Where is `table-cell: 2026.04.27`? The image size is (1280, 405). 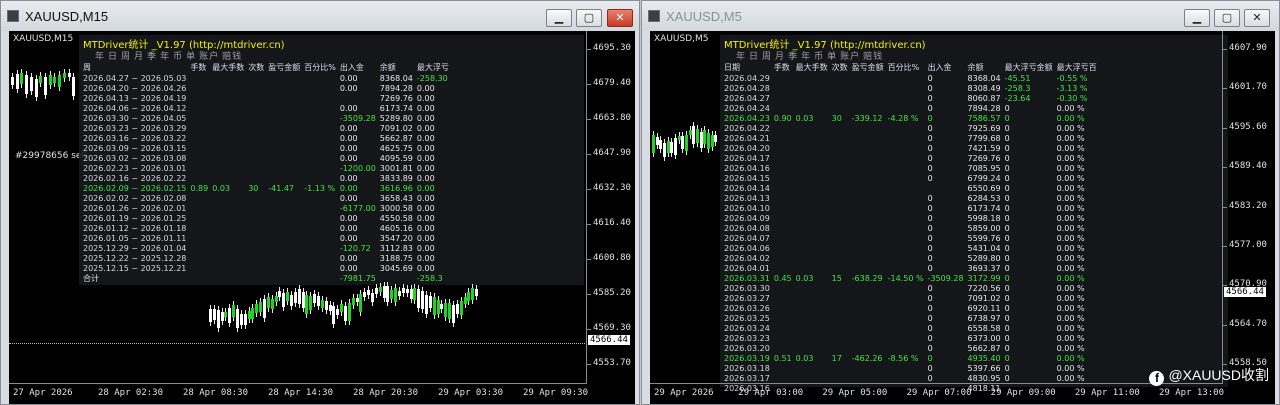
table-cell: 2026.04.27 is located at coordinates (747, 98).